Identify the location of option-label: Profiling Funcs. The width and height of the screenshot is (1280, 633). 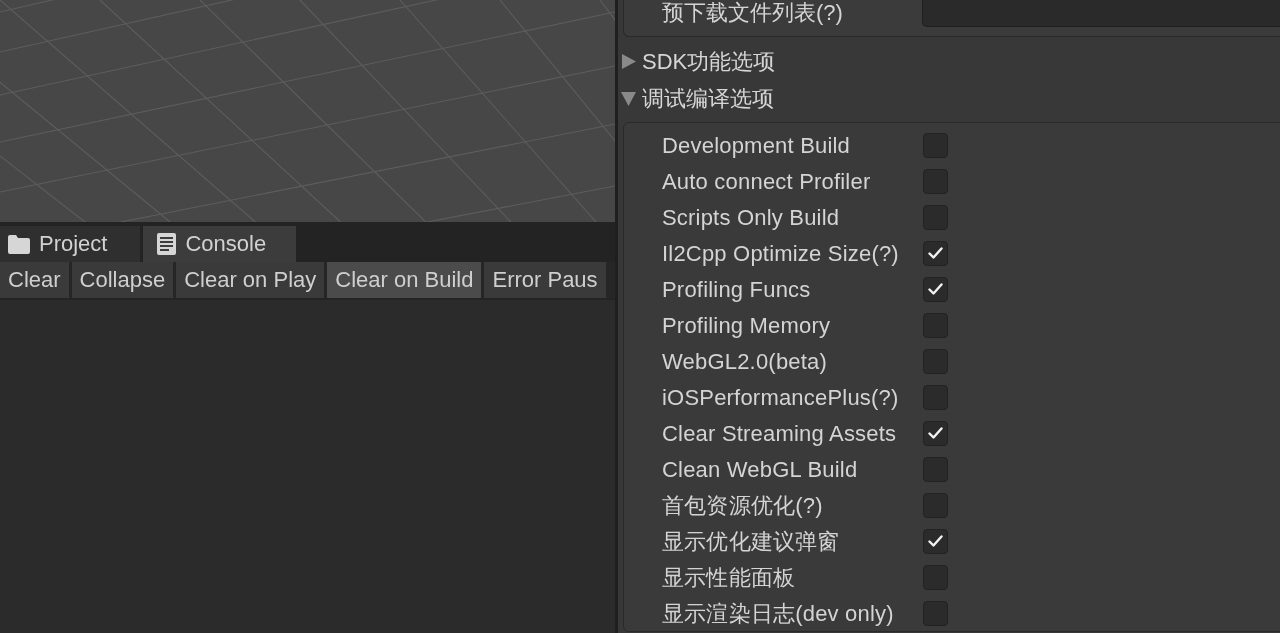
(736, 289).